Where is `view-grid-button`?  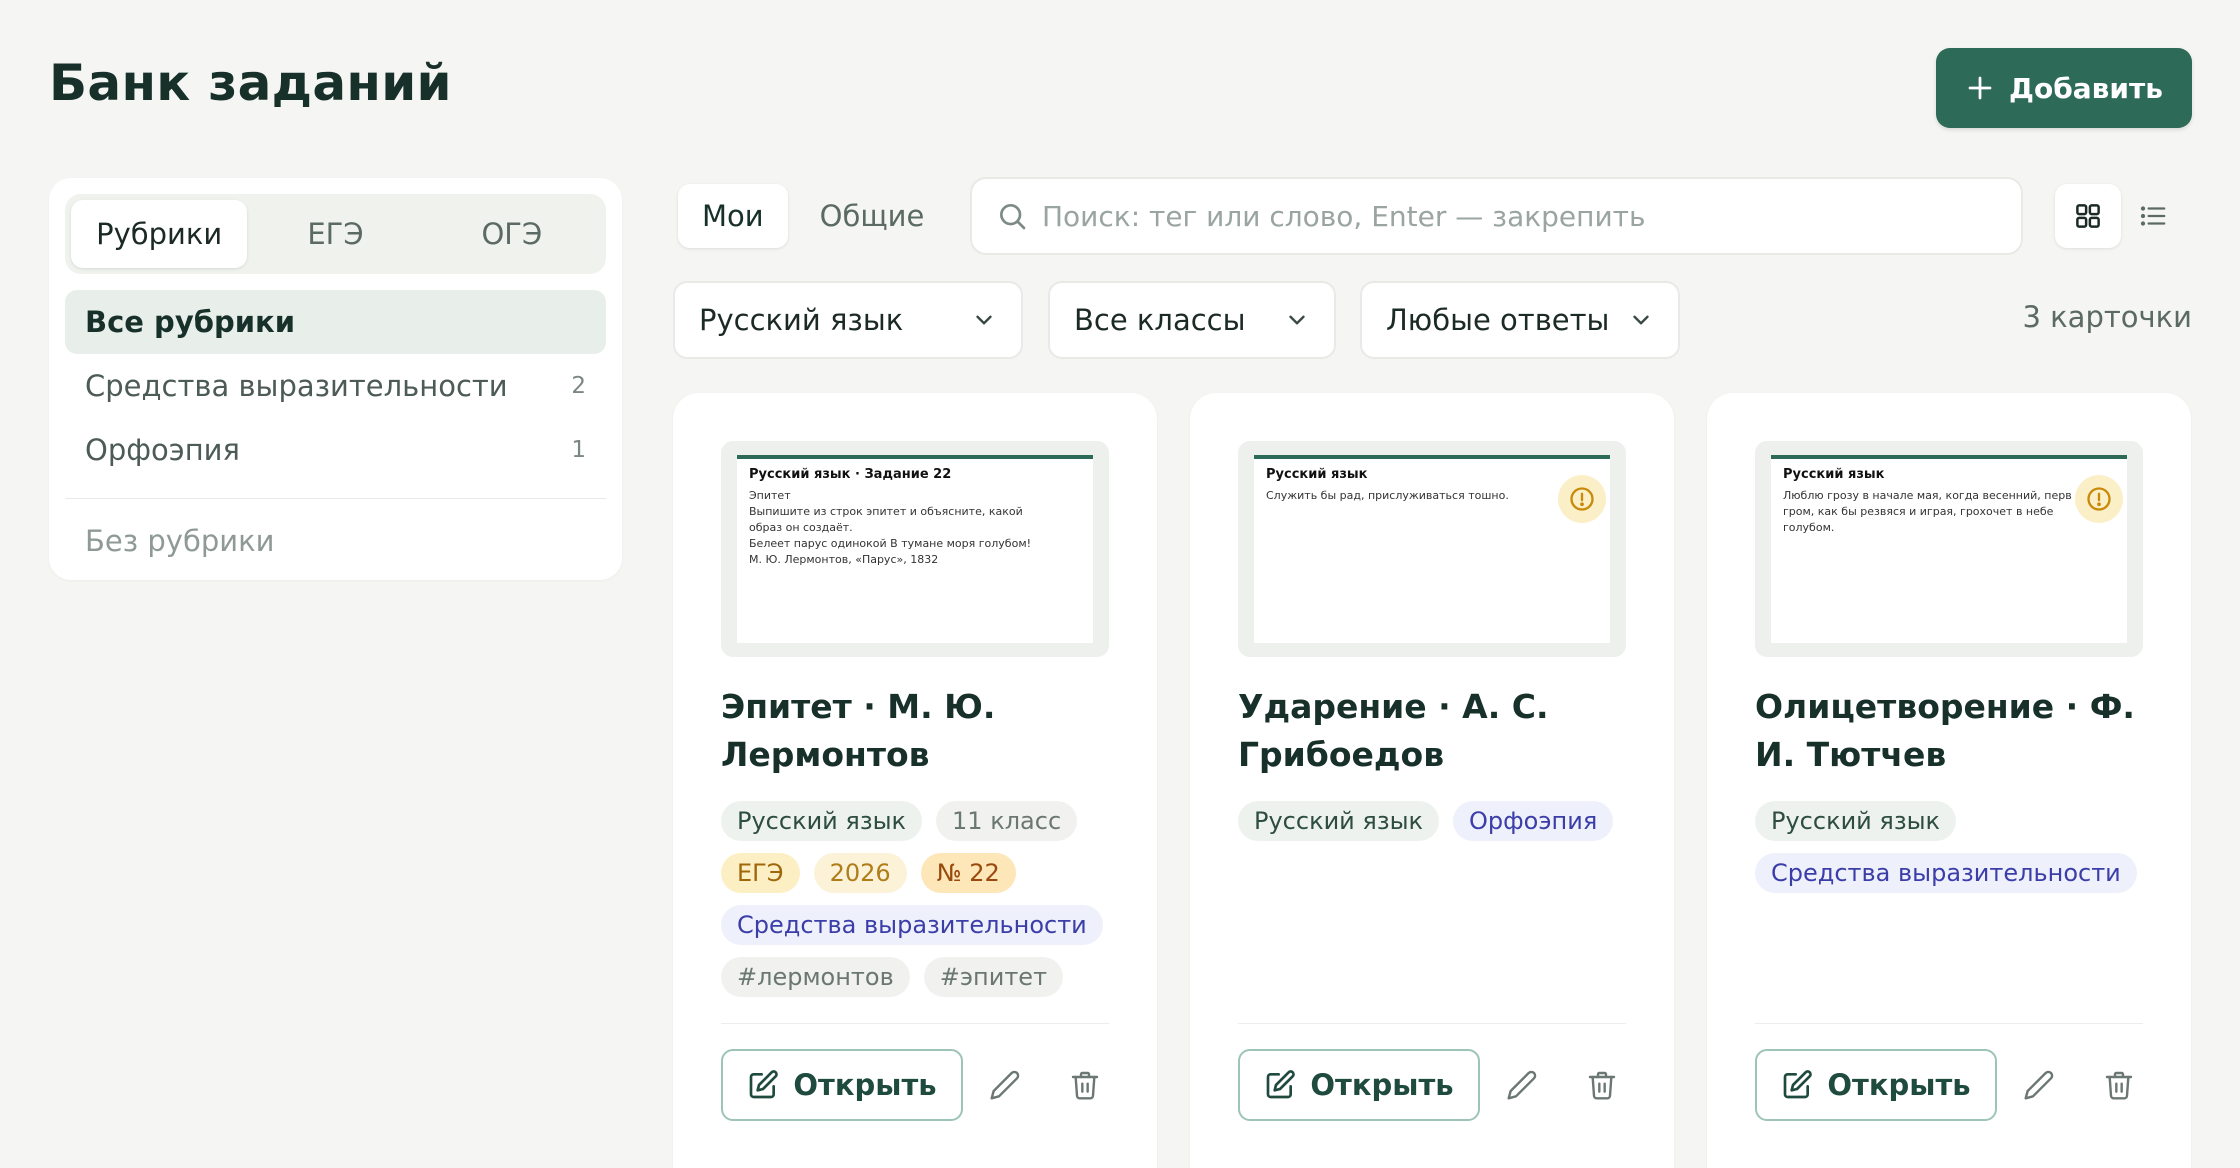 view-grid-button is located at coordinates (2088, 216).